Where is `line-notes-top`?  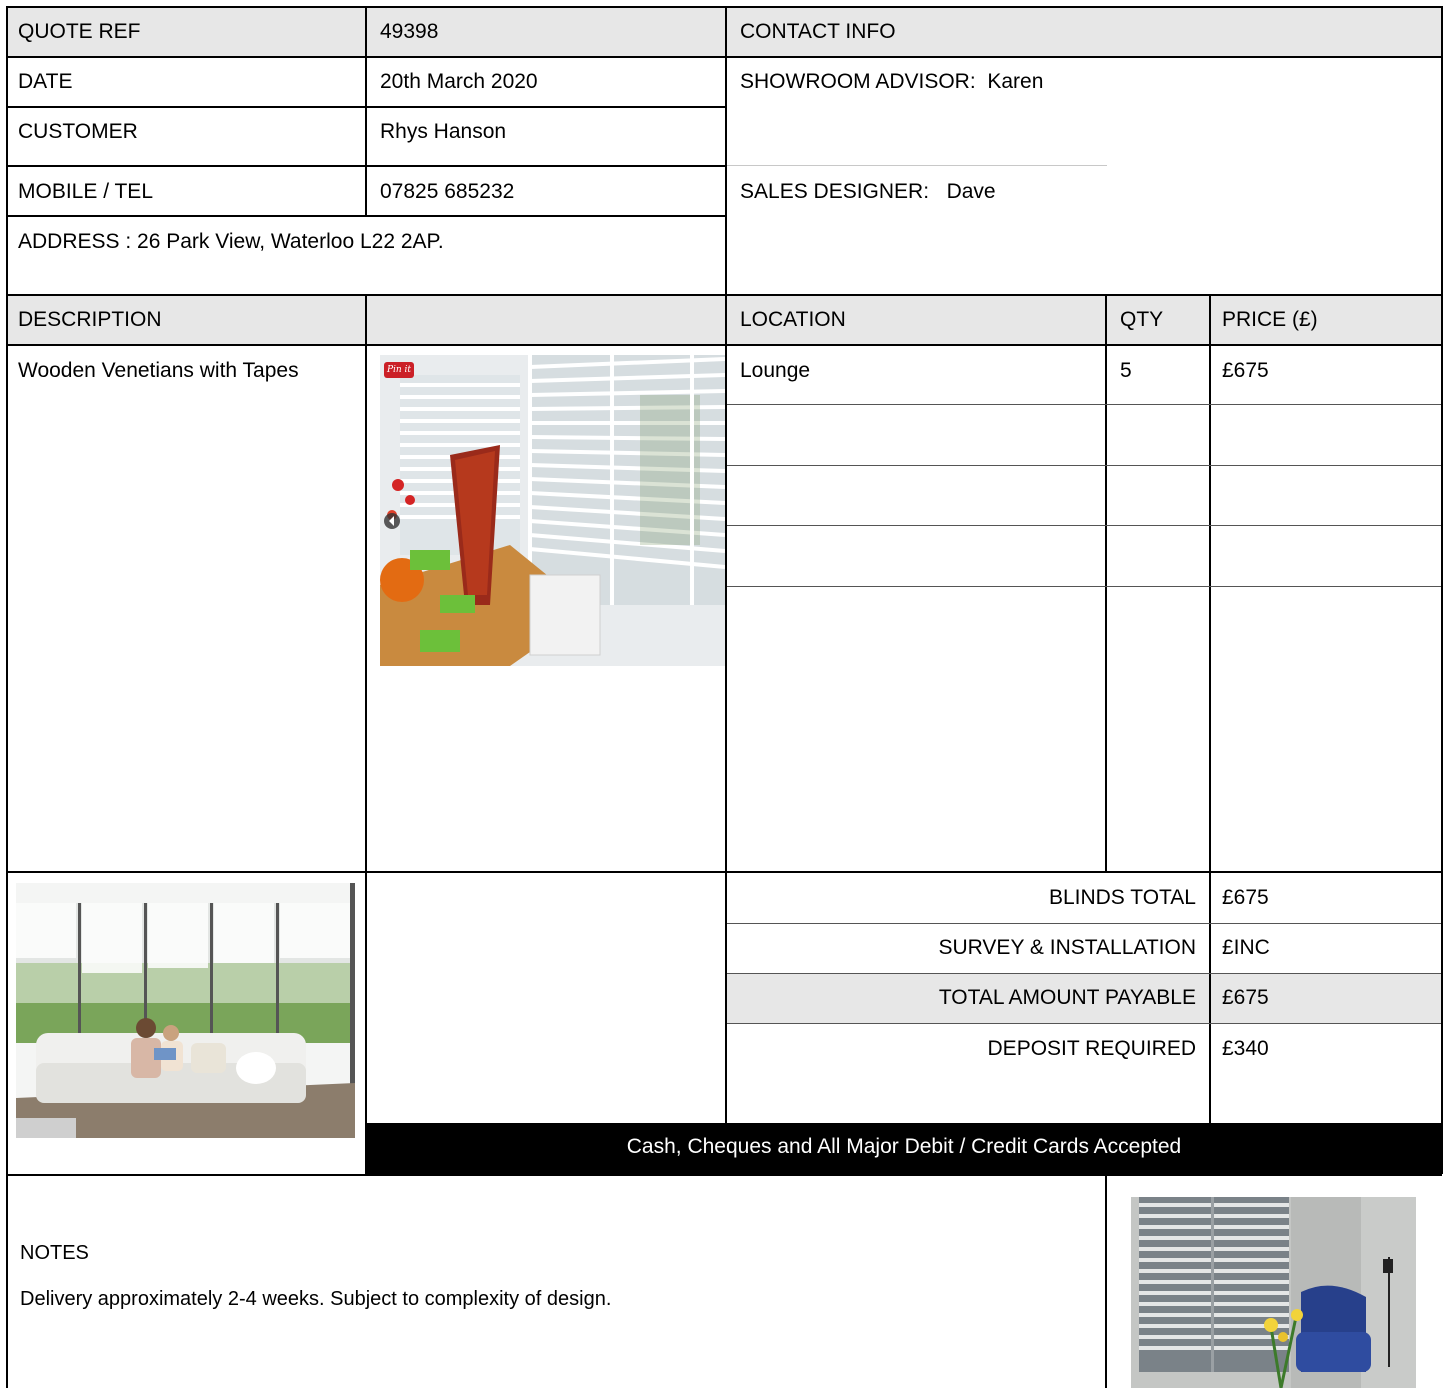 line-notes-top is located at coordinates (724, 1175).